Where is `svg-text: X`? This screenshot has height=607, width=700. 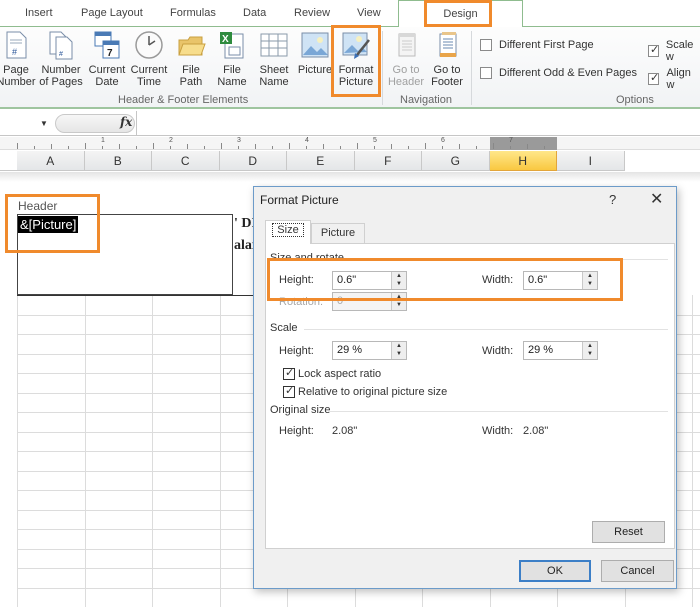 svg-text: X is located at coordinates (225, 39).